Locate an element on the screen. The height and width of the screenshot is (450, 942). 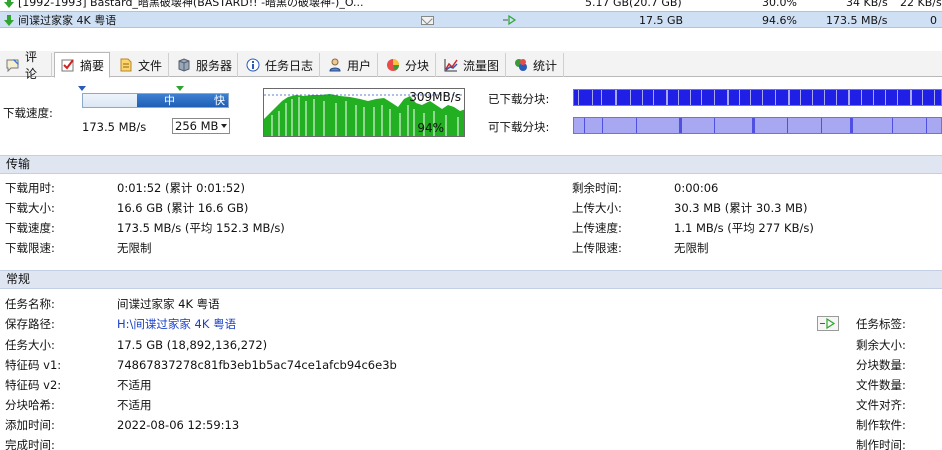
field-value: 0:00:06 is located at coordinates (696, 188).